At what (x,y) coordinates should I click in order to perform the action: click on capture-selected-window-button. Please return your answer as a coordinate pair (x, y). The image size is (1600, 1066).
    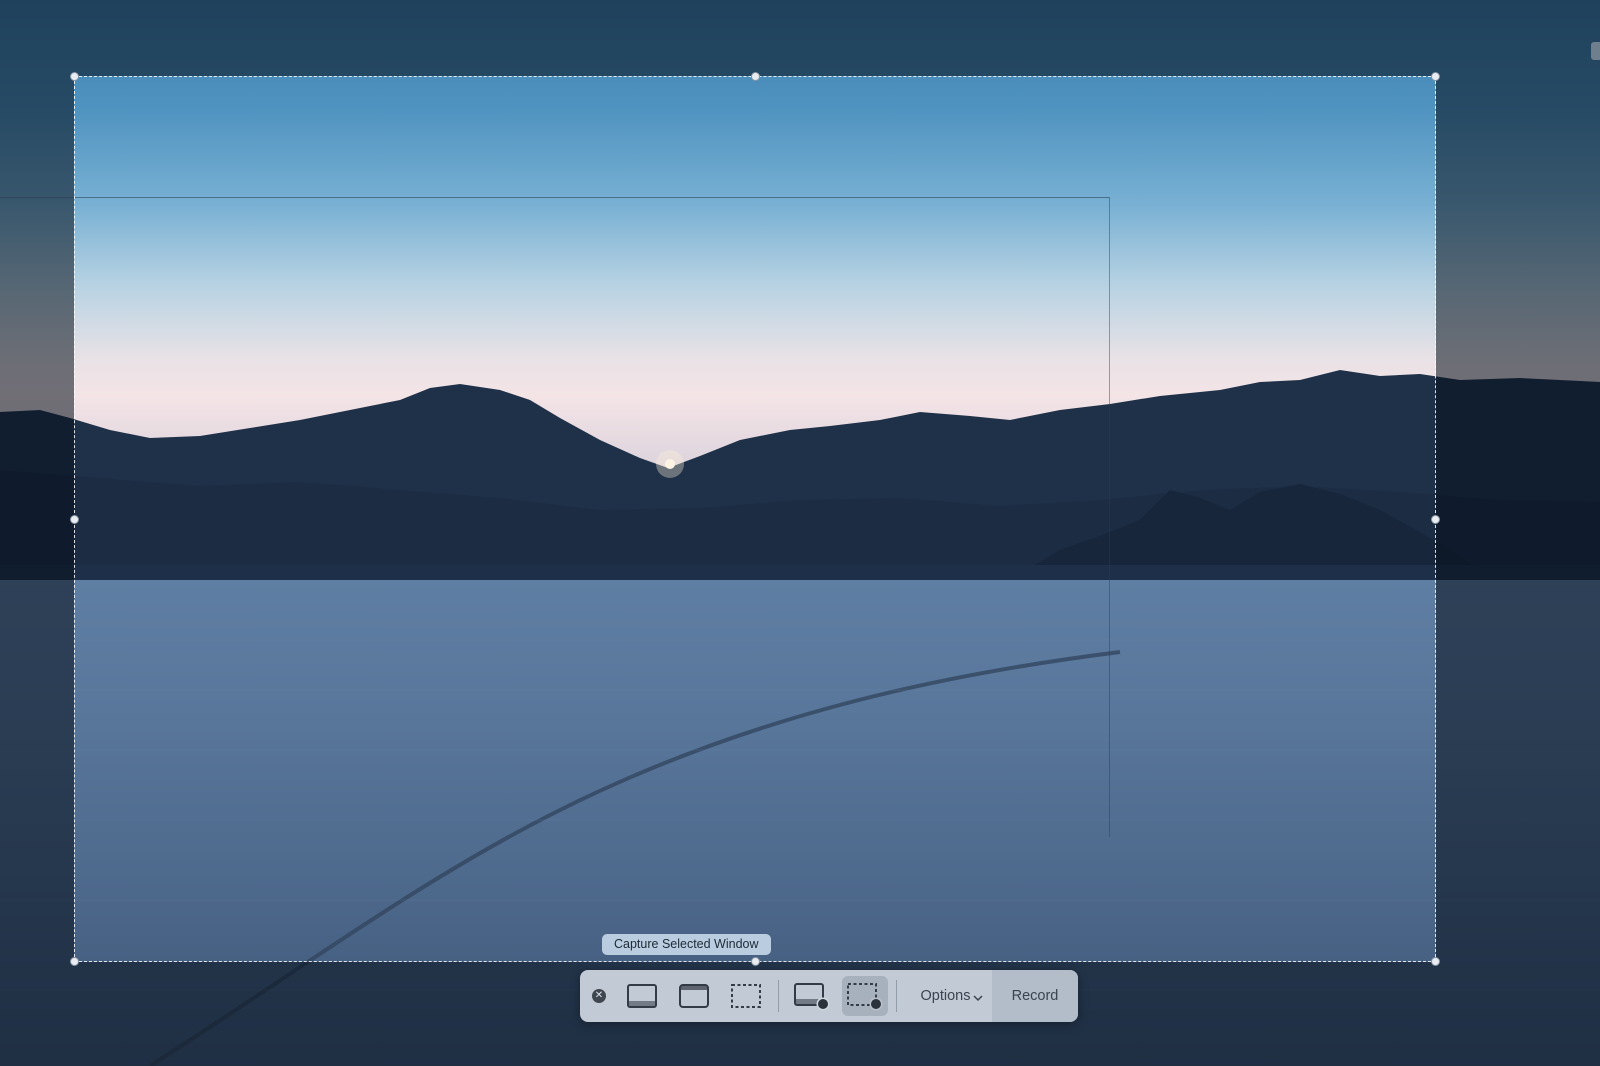
    Looking at the image, I should click on (694, 996).